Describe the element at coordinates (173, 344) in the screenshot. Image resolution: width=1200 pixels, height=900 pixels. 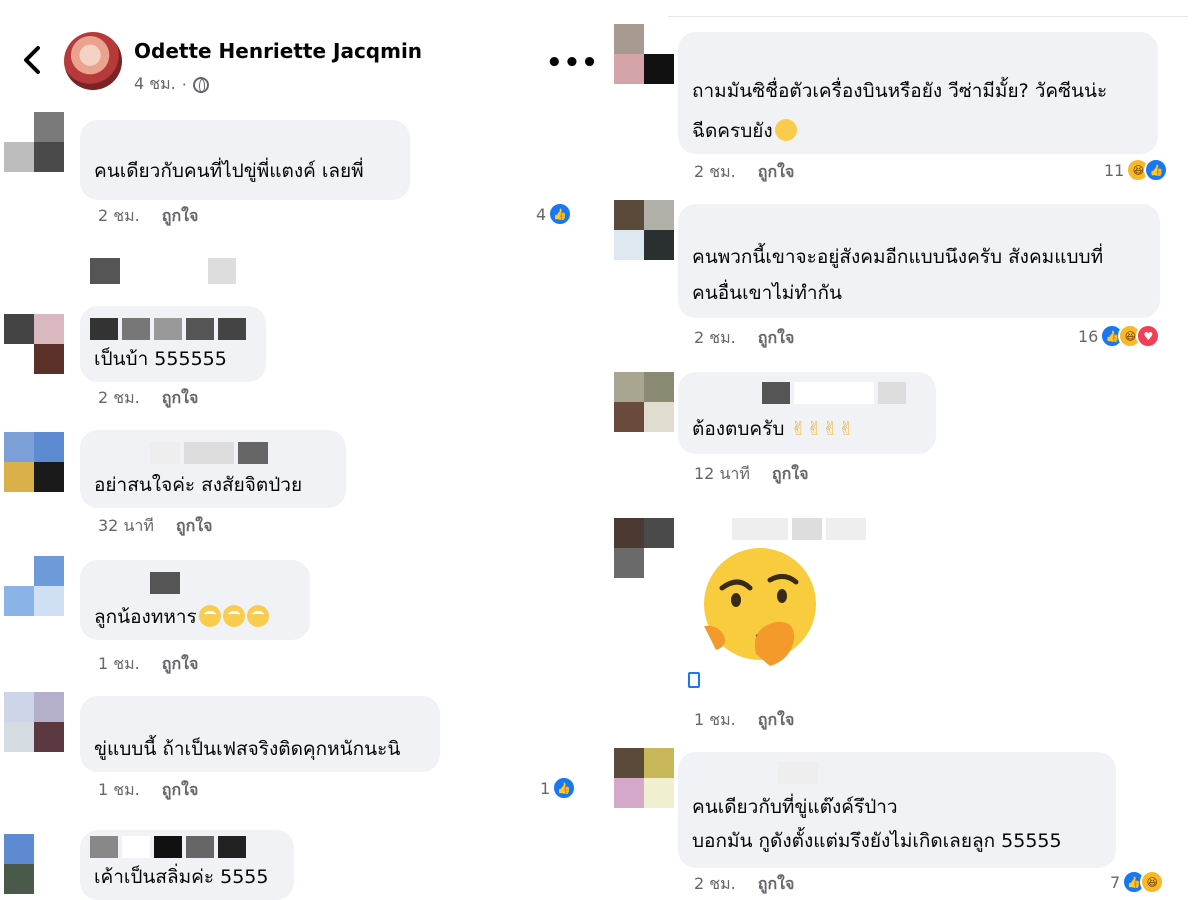
I see `comment-bubble: เป็นบ้า 555555` at that location.